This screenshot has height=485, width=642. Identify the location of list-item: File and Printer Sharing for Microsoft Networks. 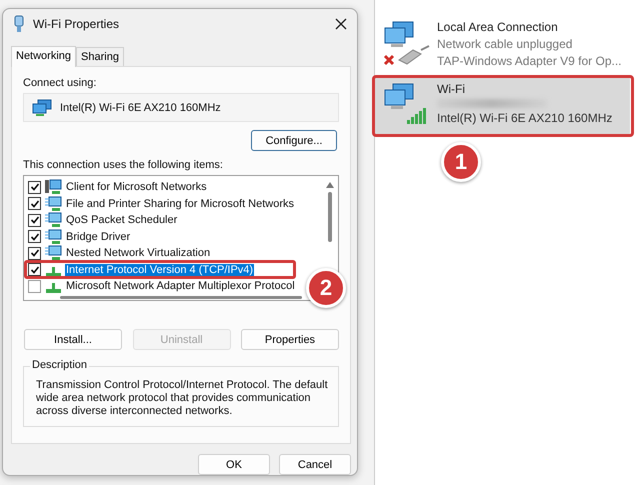
(173, 204).